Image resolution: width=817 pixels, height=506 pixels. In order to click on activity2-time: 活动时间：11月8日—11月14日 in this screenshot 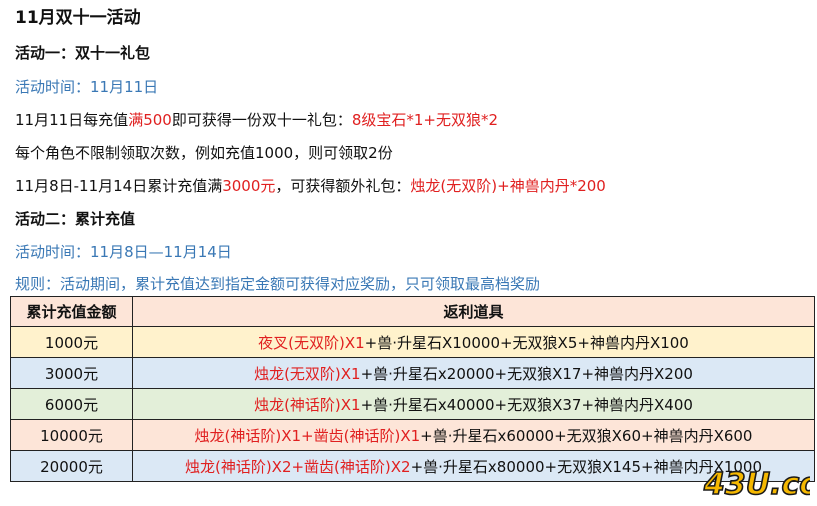, I will do `click(123, 252)`.